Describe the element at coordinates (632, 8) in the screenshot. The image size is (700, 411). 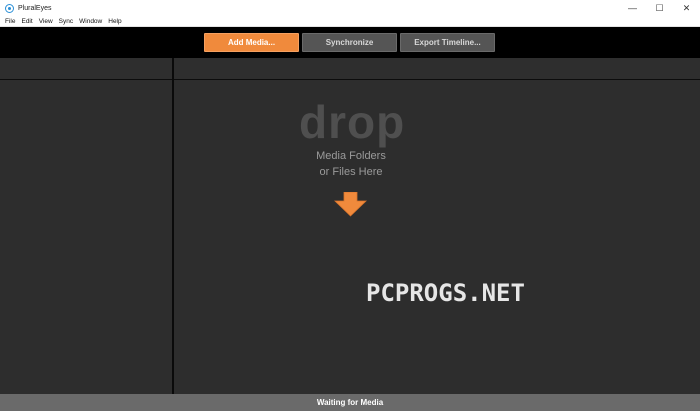
I see `minimize-button: —` at that location.